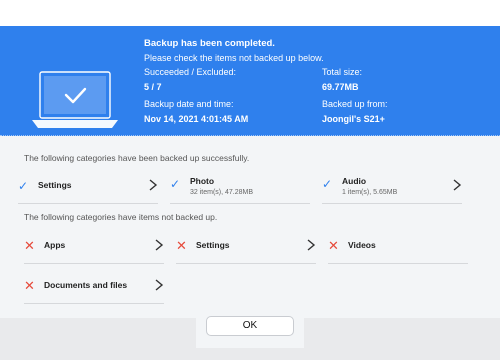 Image resolution: width=500 pixels, height=360 pixels. Describe the element at coordinates (94, 249) in the screenshot. I see `category-apps-failed: ✕ Apps` at that location.